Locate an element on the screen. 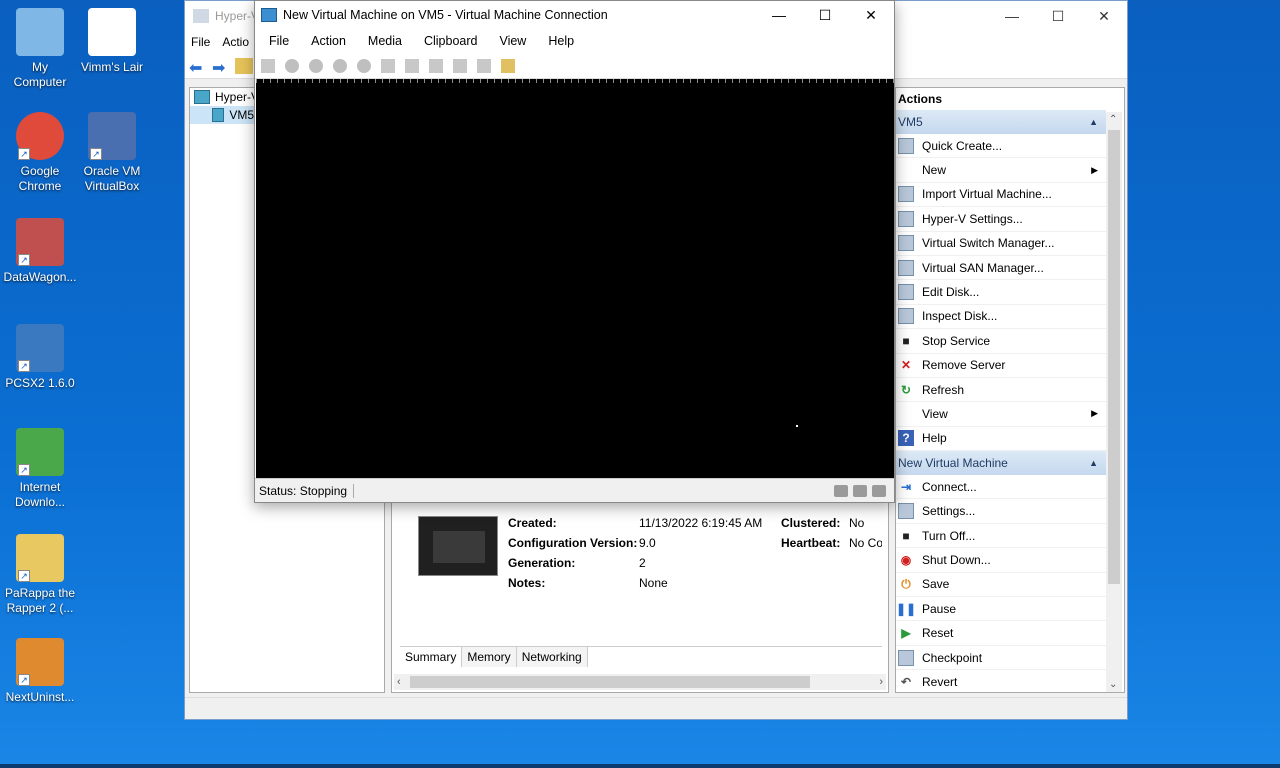 This screenshot has width=1280, height=768. desktop-icon-pcsx2: ↗ PCSX2 1.6.0 is located at coordinates (40, 357).